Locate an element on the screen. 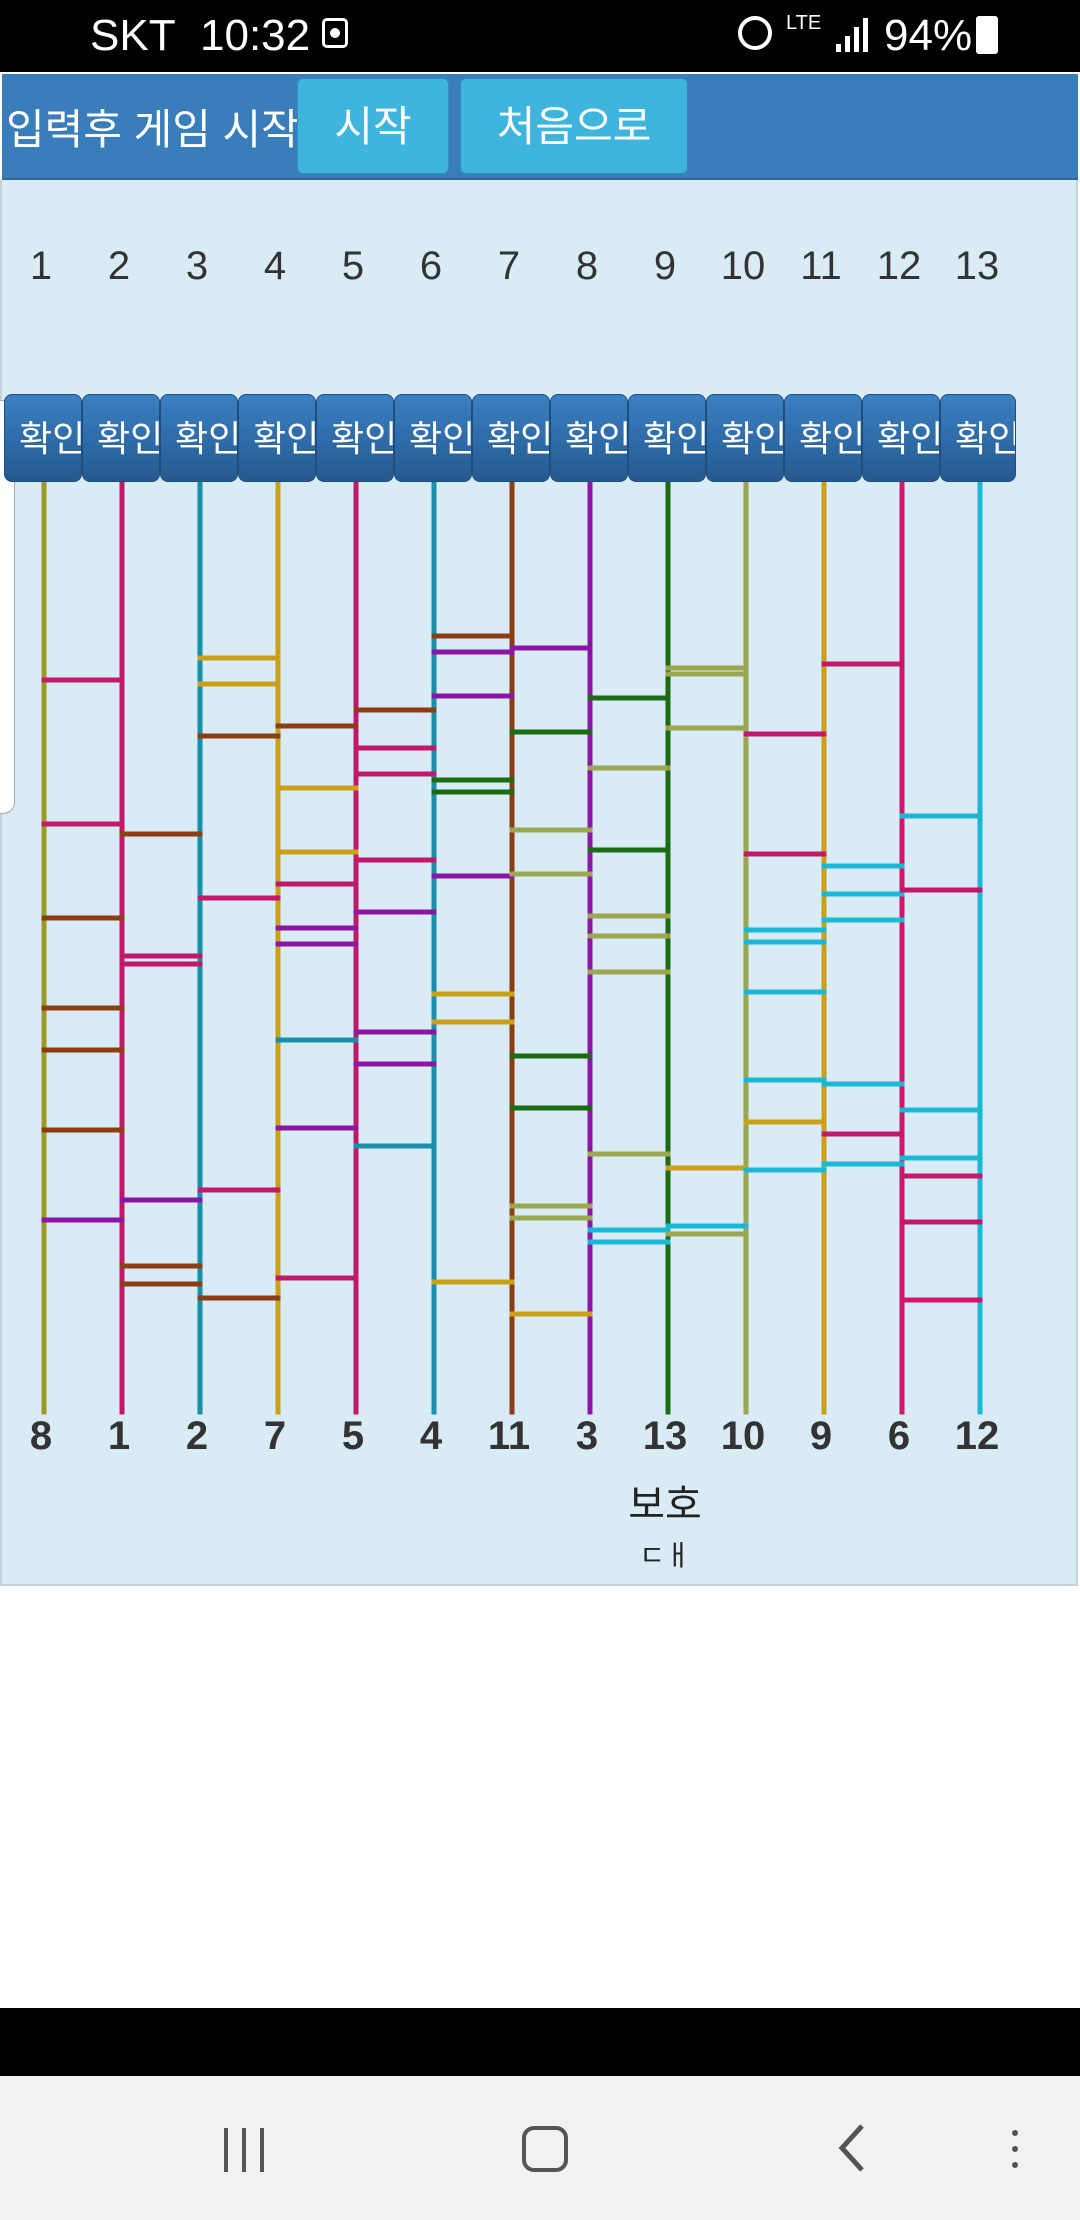 This screenshot has height=2220, width=1080. top-number-13: 13 is located at coordinates (977, 266).